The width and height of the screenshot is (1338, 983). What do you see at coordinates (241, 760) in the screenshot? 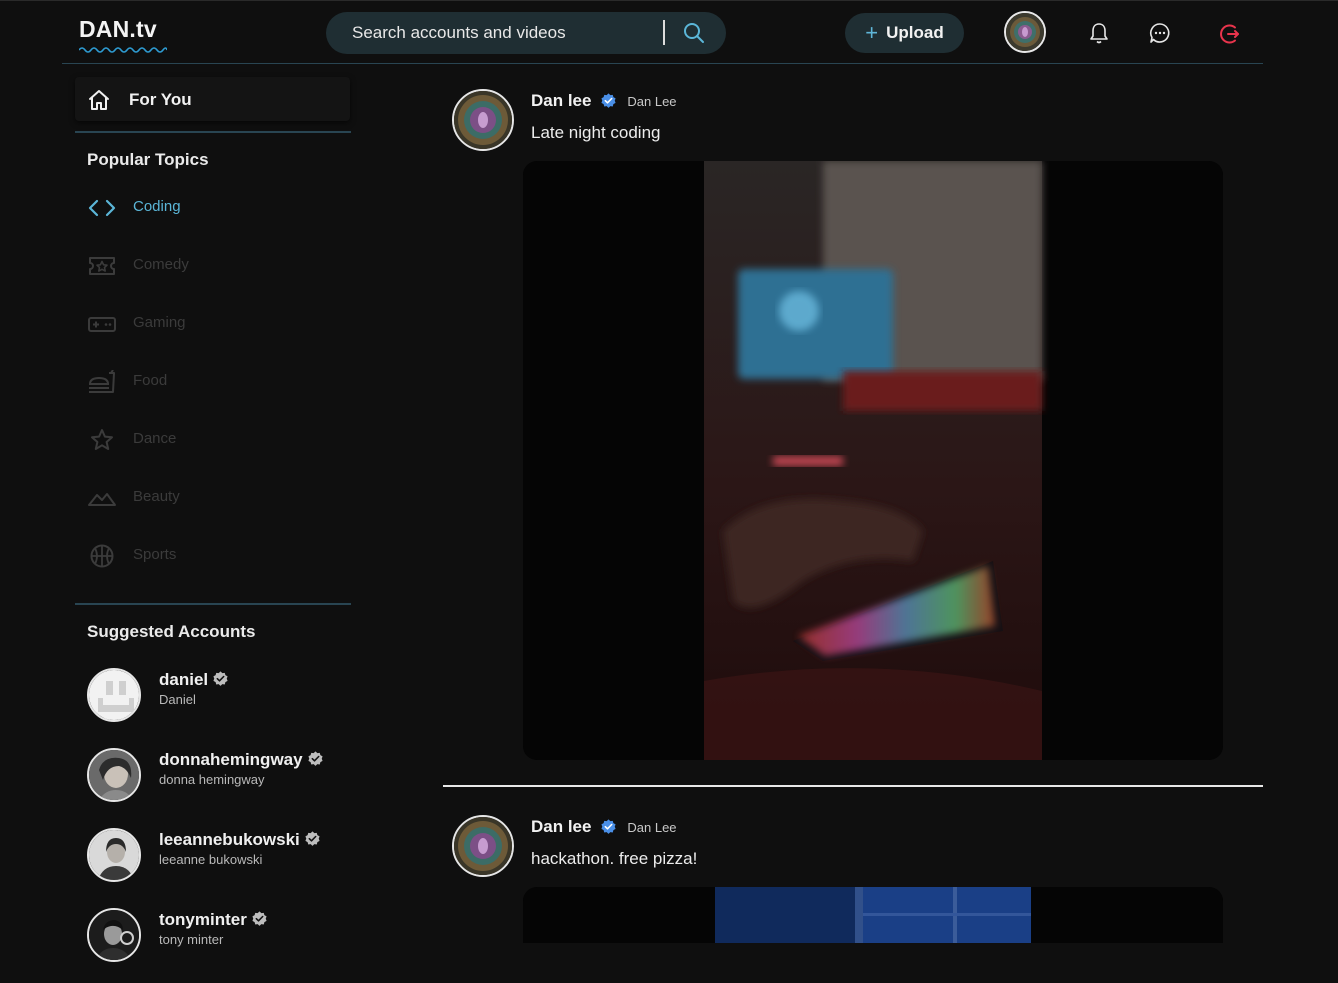
I see `account-username: donnahemingway` at bounding box center [241, 760].